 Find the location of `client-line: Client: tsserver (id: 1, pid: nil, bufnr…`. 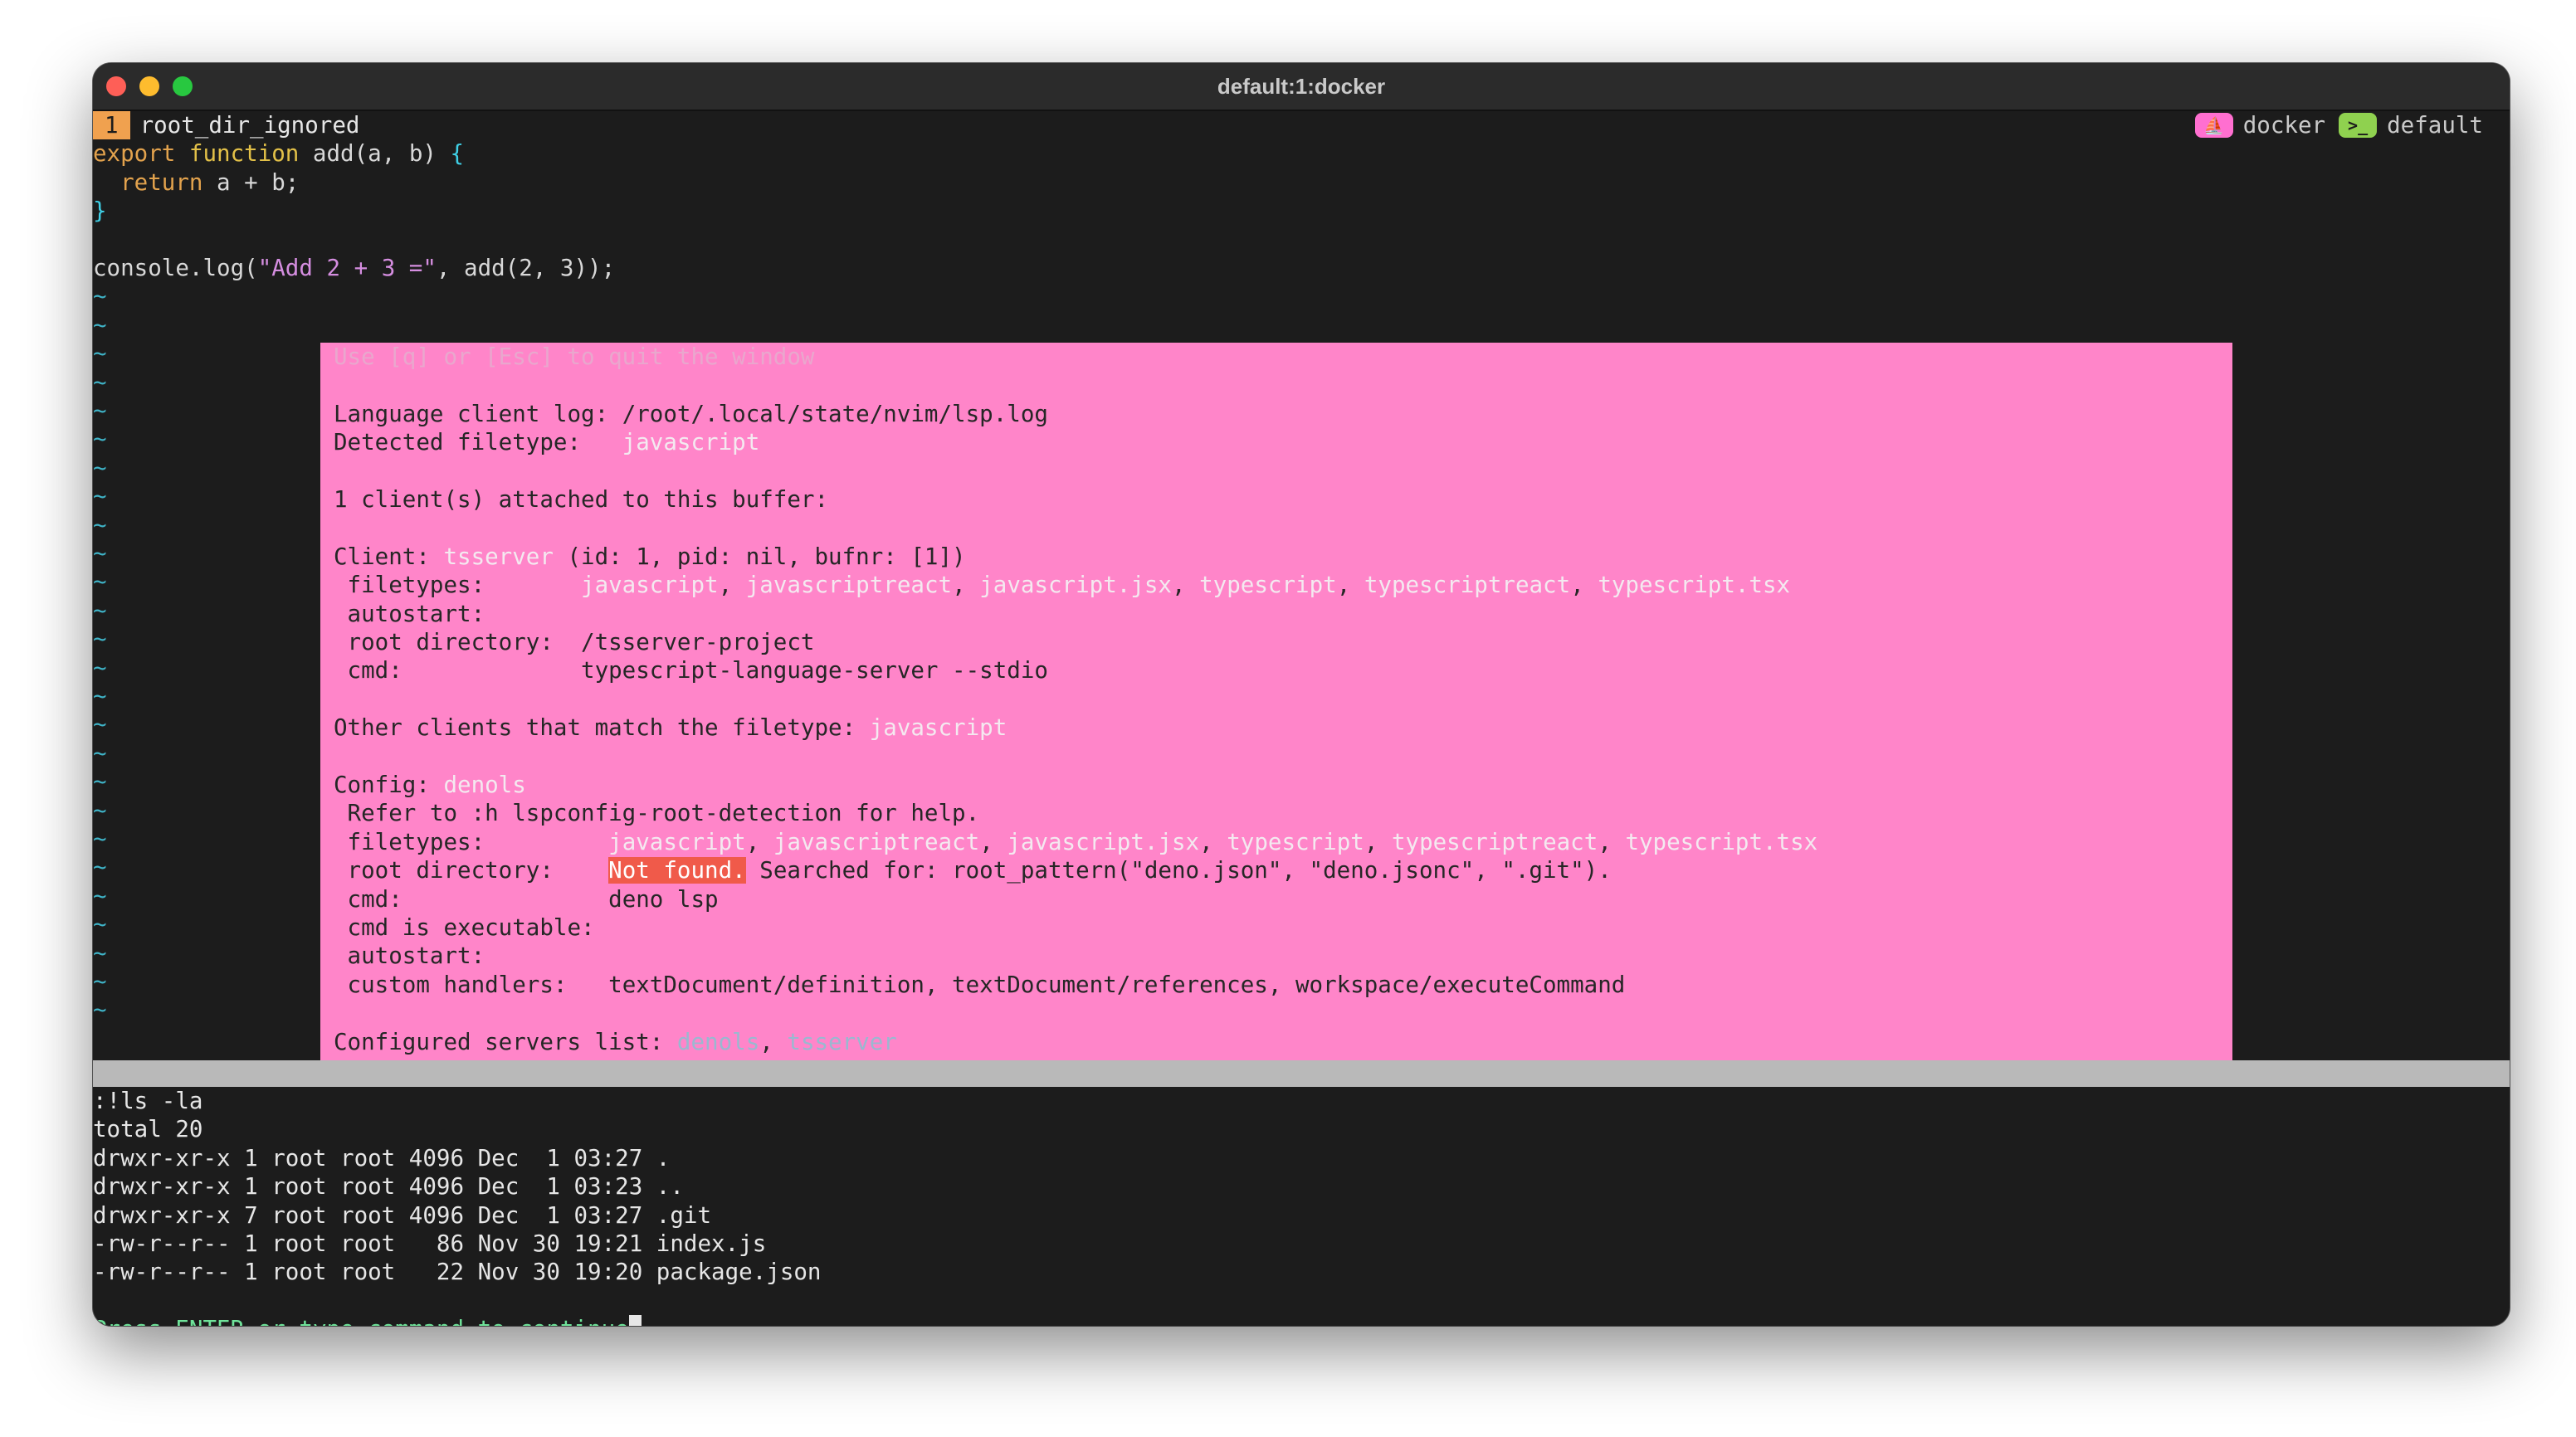

client-line: Client: tsserver (id: 1, pid: nil, bufnr… is located at coordinates (650, 556).